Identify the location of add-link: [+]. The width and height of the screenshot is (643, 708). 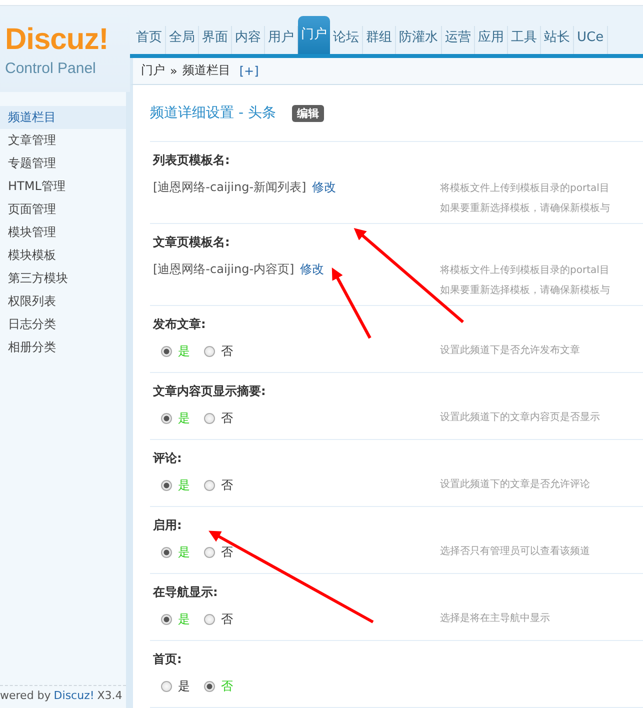
(249, 71).